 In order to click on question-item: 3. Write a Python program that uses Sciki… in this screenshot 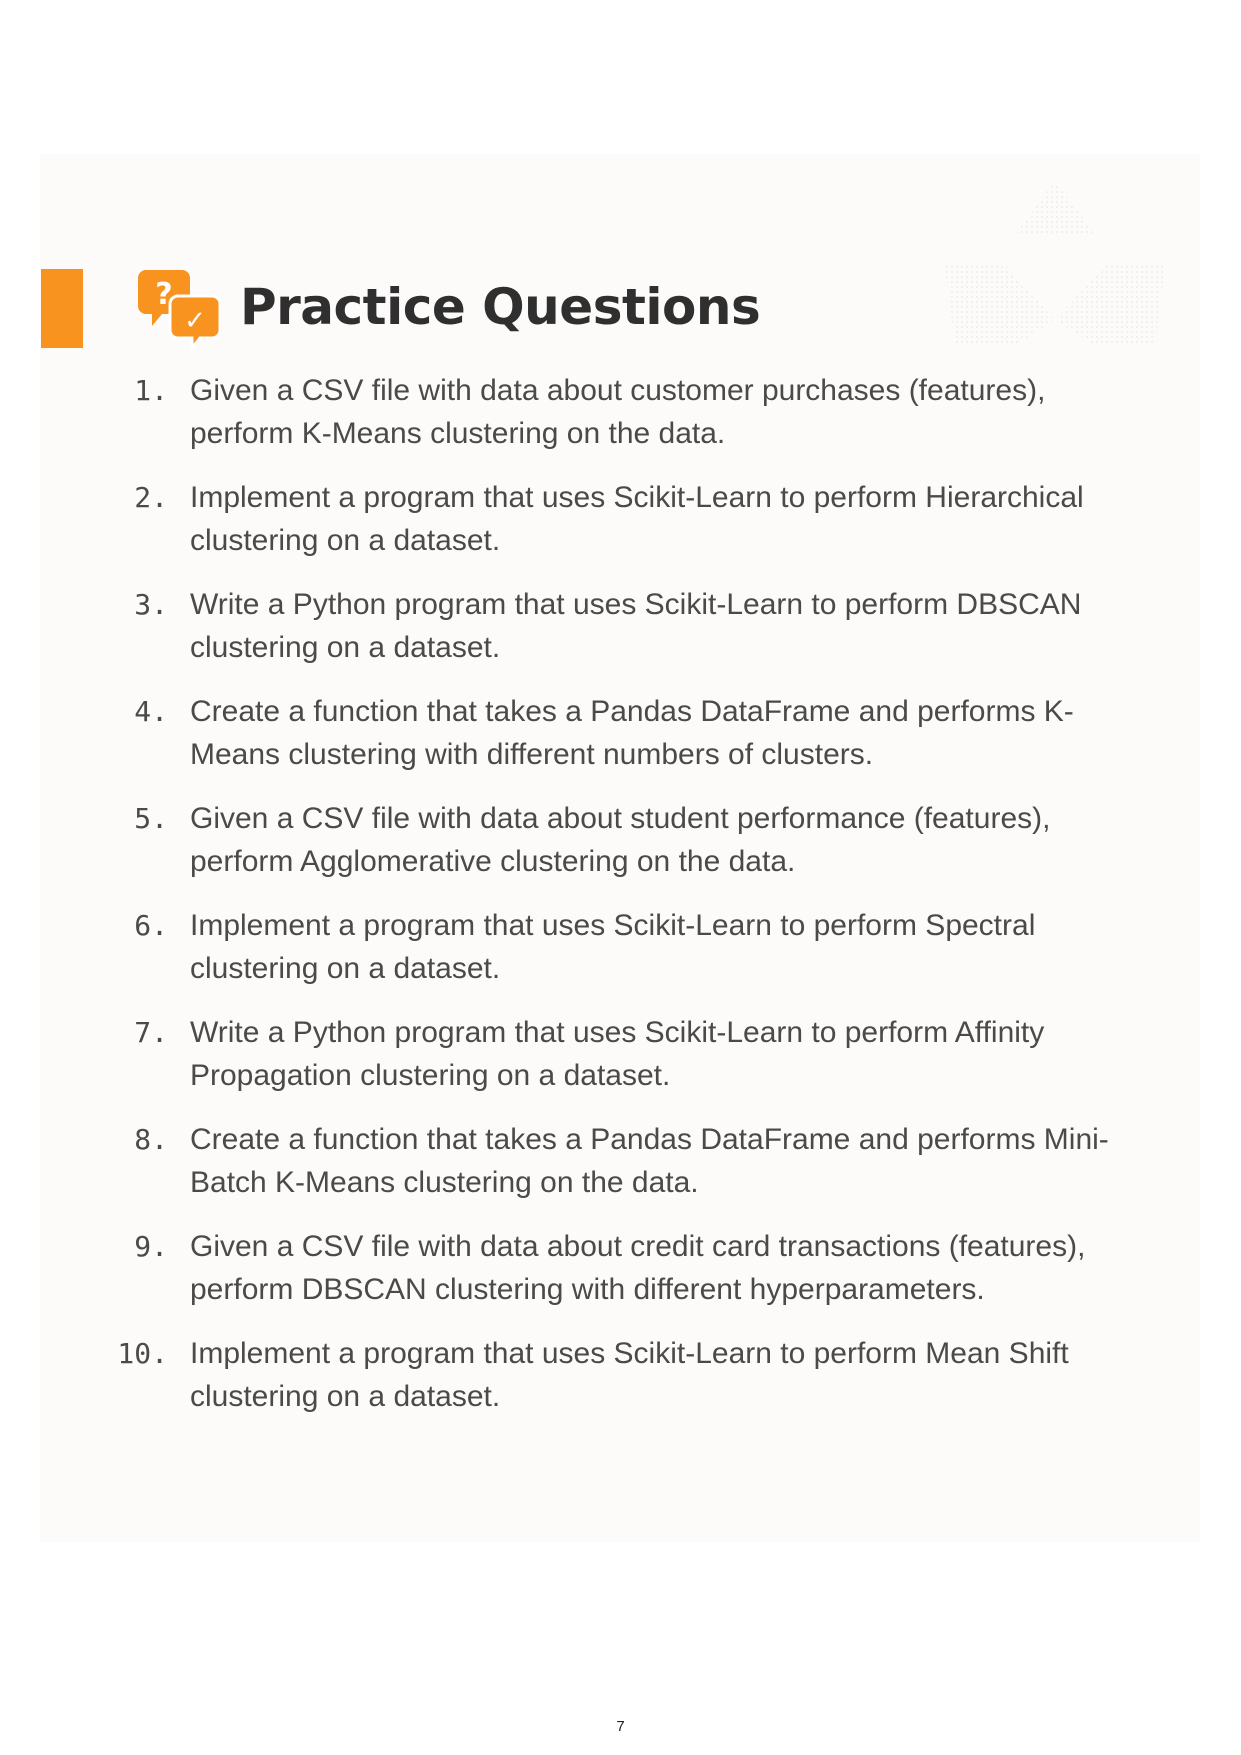, I will do `click(610, 626)`.